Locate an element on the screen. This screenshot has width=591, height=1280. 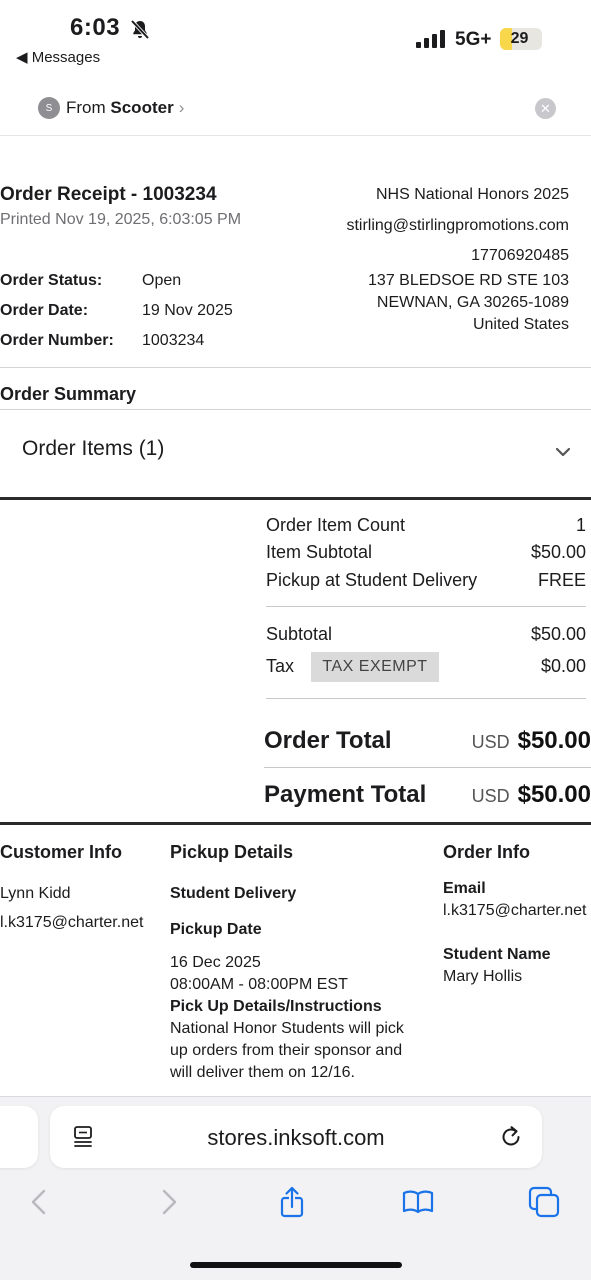
order-info-email-label: Email is located at coordinates (464, 888).